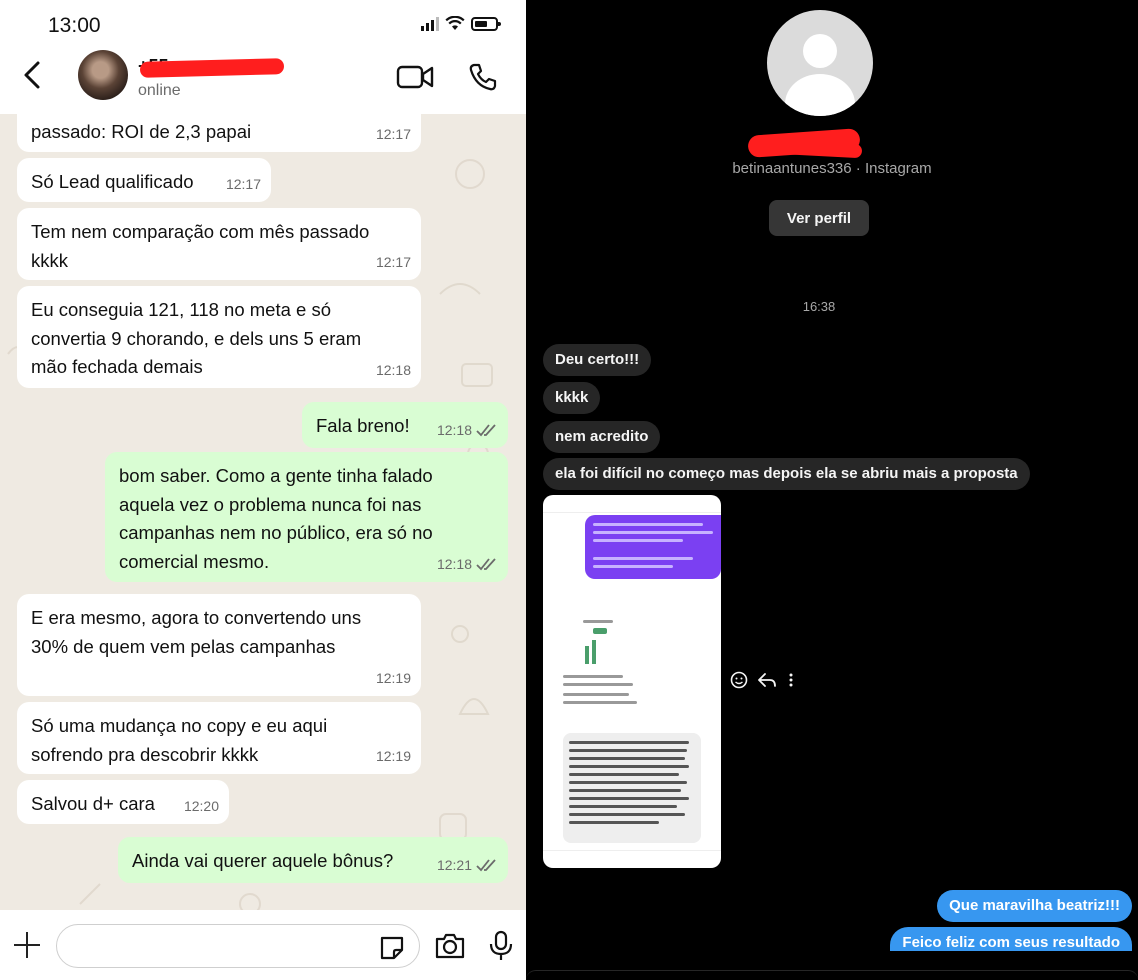 This screenshot has height=980, width=1138. Describe the element at coordinates (483, 77) in the screenshot. I see `phone-call-icon` at that location.